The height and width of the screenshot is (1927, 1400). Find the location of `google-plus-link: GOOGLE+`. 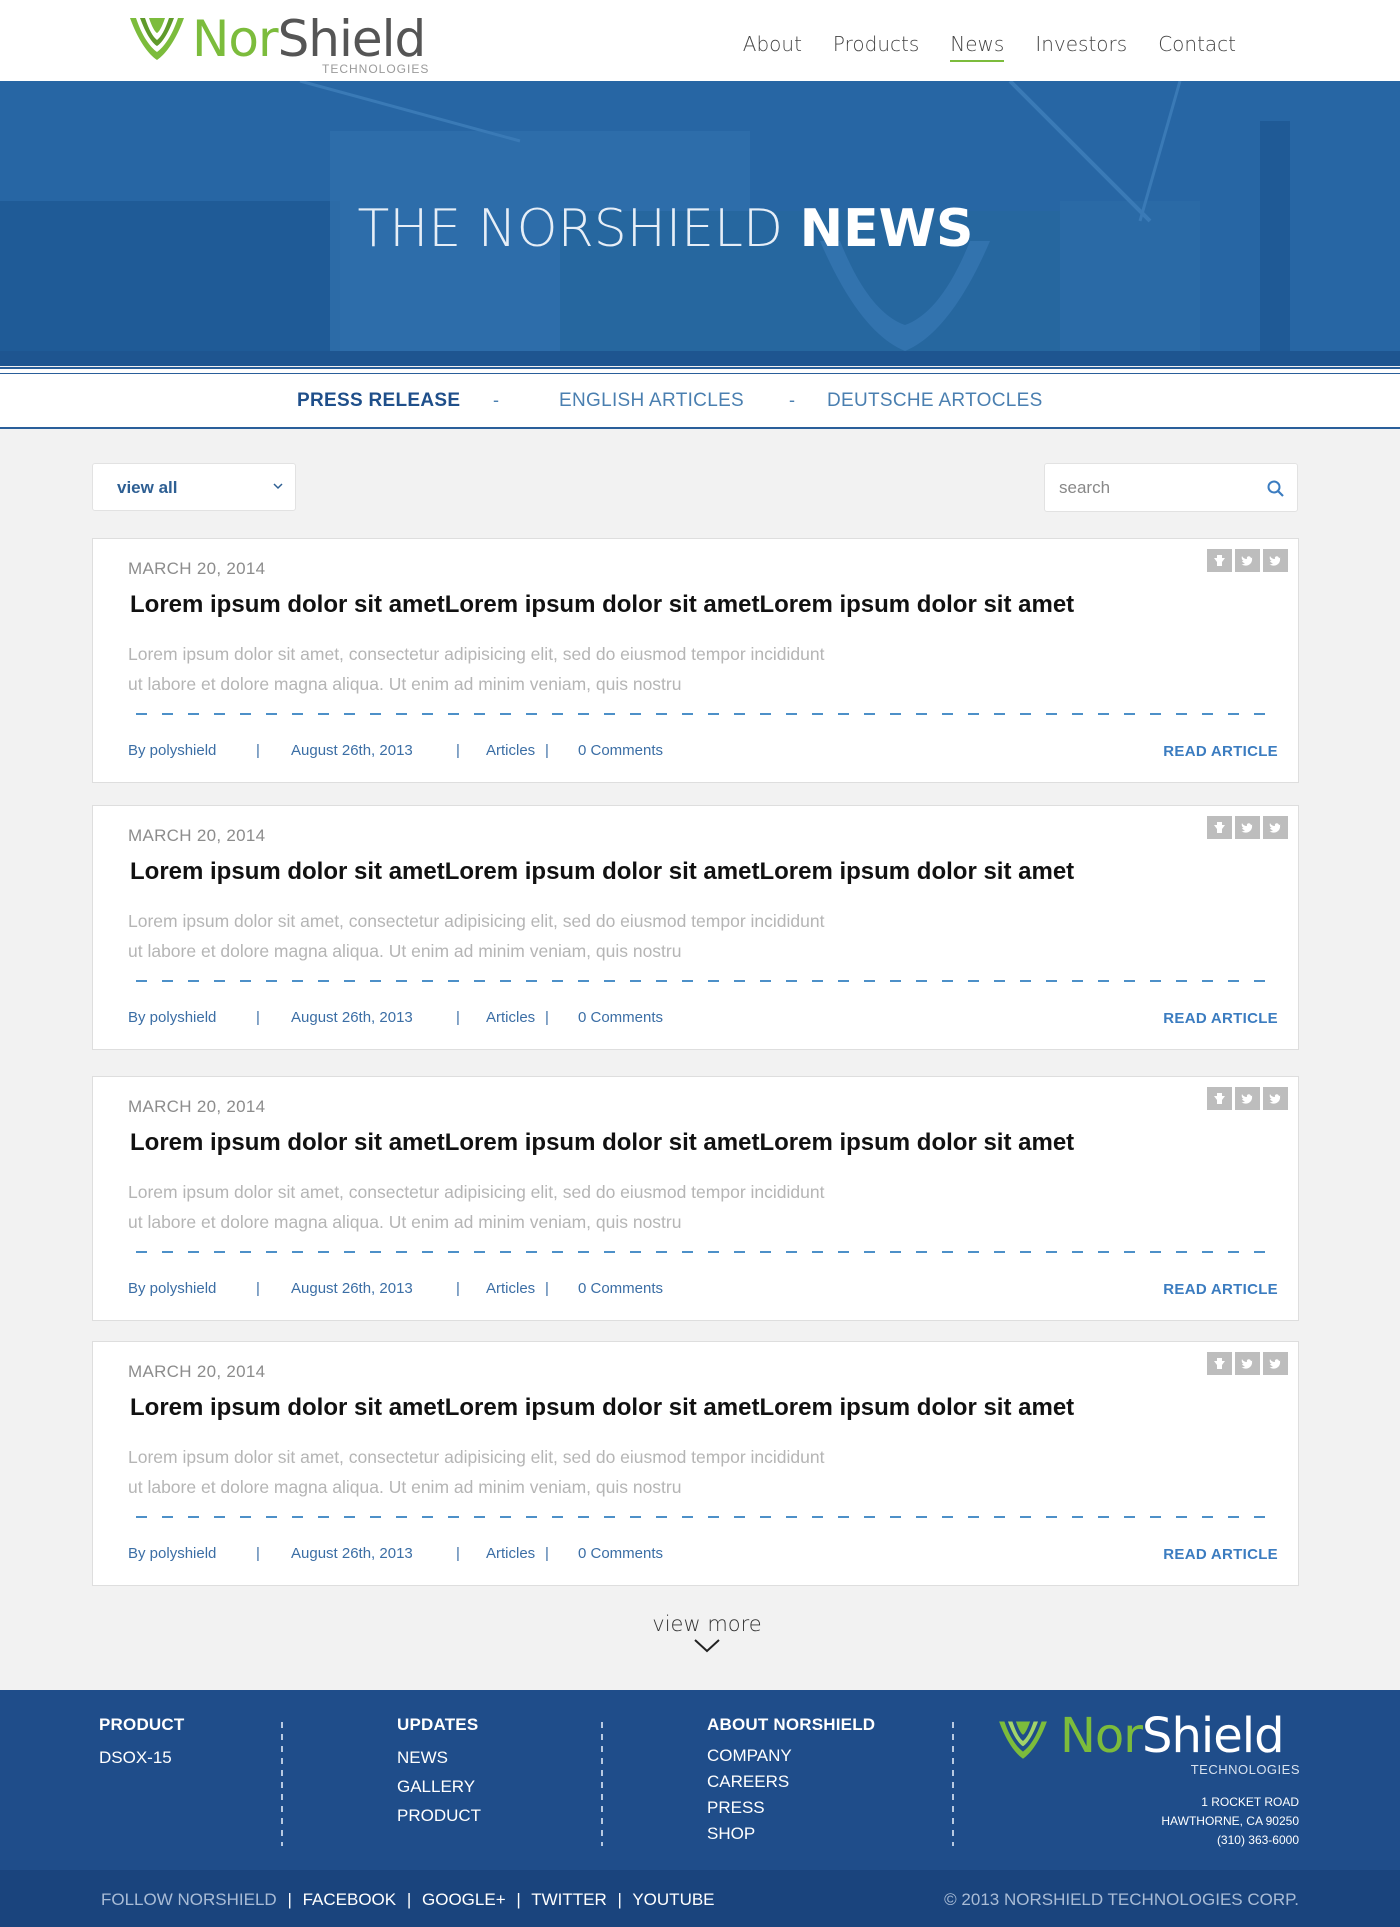

google-plus-link: GOOGLE+ is located at coordinates (464, 1899).